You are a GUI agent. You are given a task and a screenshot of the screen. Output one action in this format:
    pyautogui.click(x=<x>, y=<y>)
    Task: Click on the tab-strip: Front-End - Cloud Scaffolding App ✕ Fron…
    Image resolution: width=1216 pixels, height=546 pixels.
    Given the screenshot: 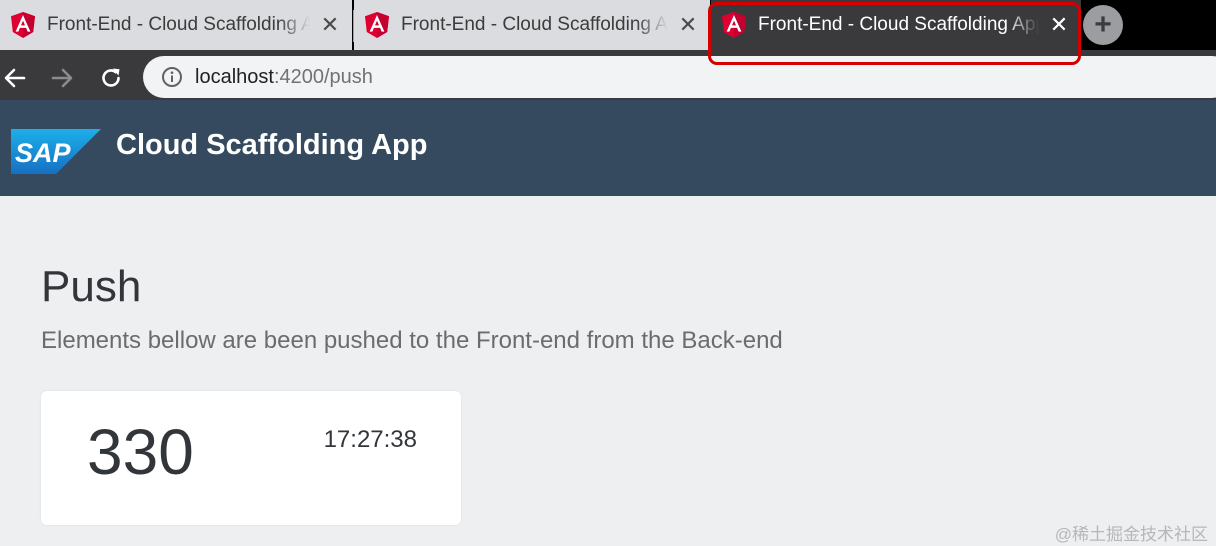 What is the action you would take?
    pyautogui.click(x=608, y=25)
    